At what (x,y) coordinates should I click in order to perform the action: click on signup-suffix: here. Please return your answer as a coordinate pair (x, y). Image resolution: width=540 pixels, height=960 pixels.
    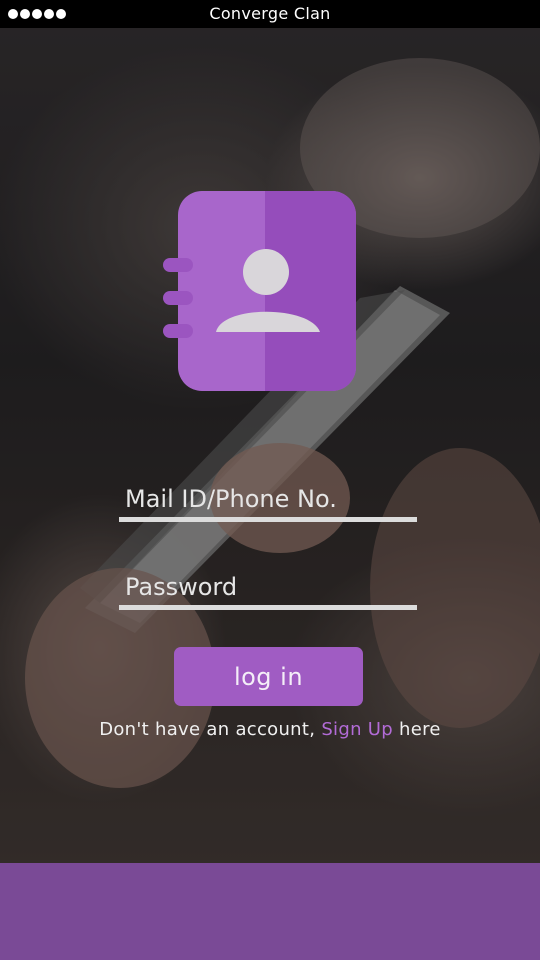
    Looking at the image, I should click on (420, 729).